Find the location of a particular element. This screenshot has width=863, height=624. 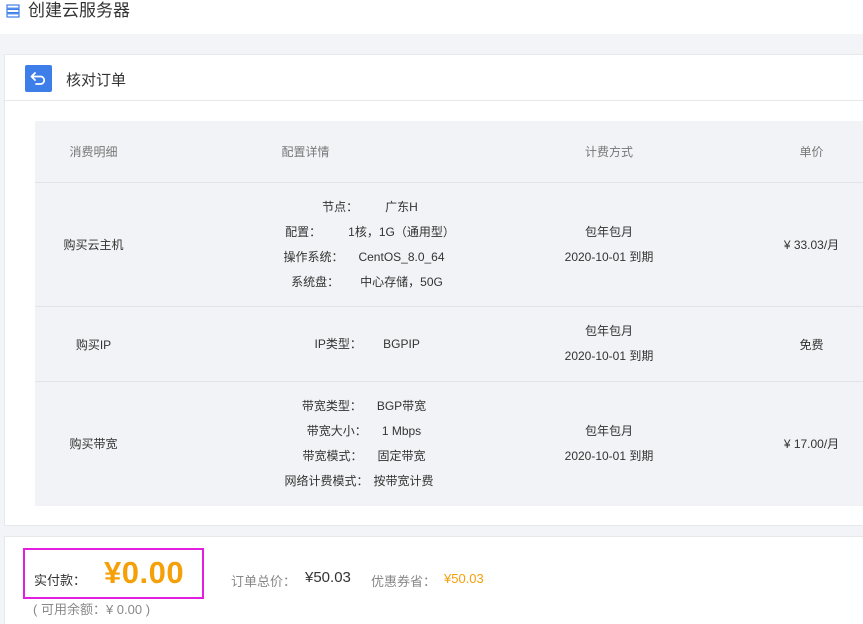

page-header: 创建云服务器 is located at coordinates (431, 17).